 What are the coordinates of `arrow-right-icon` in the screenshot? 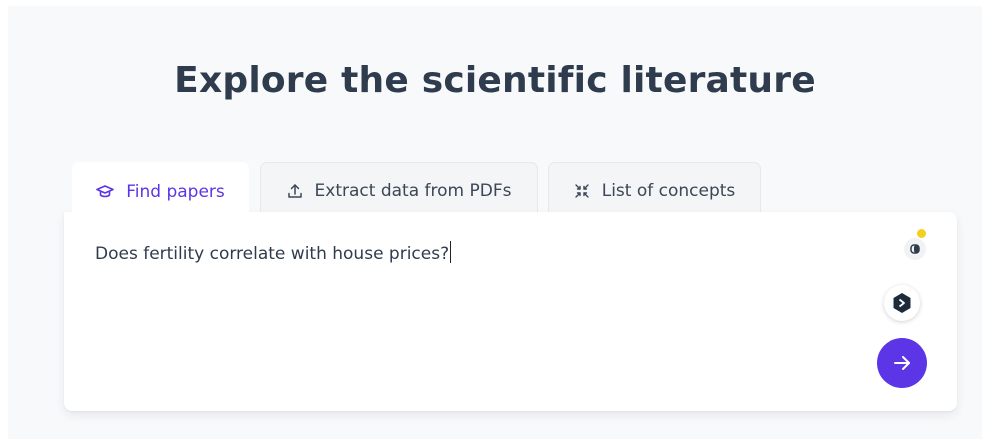 It's located at (902, 363).